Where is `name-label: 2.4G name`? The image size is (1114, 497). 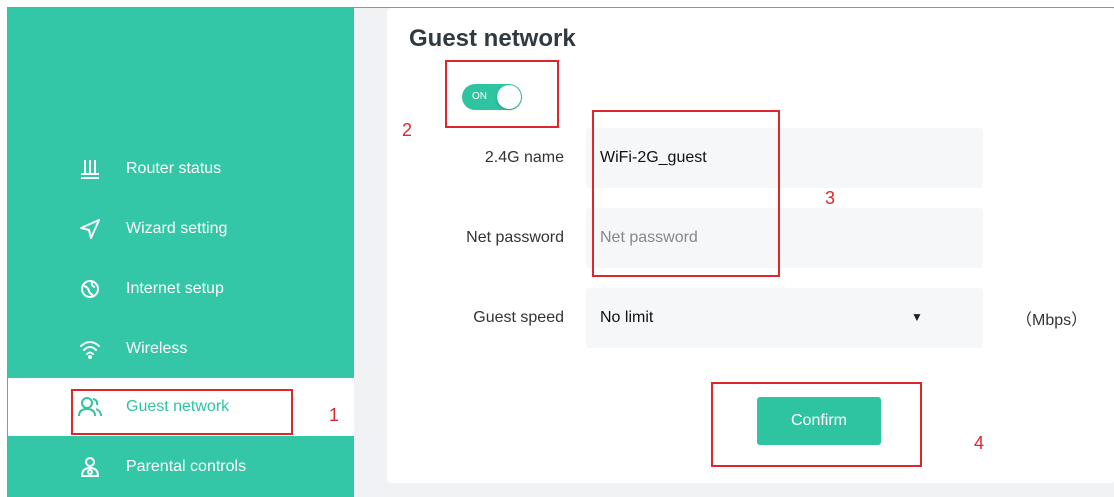 name-label: 2.4G name is located at coordinates (524, 157).